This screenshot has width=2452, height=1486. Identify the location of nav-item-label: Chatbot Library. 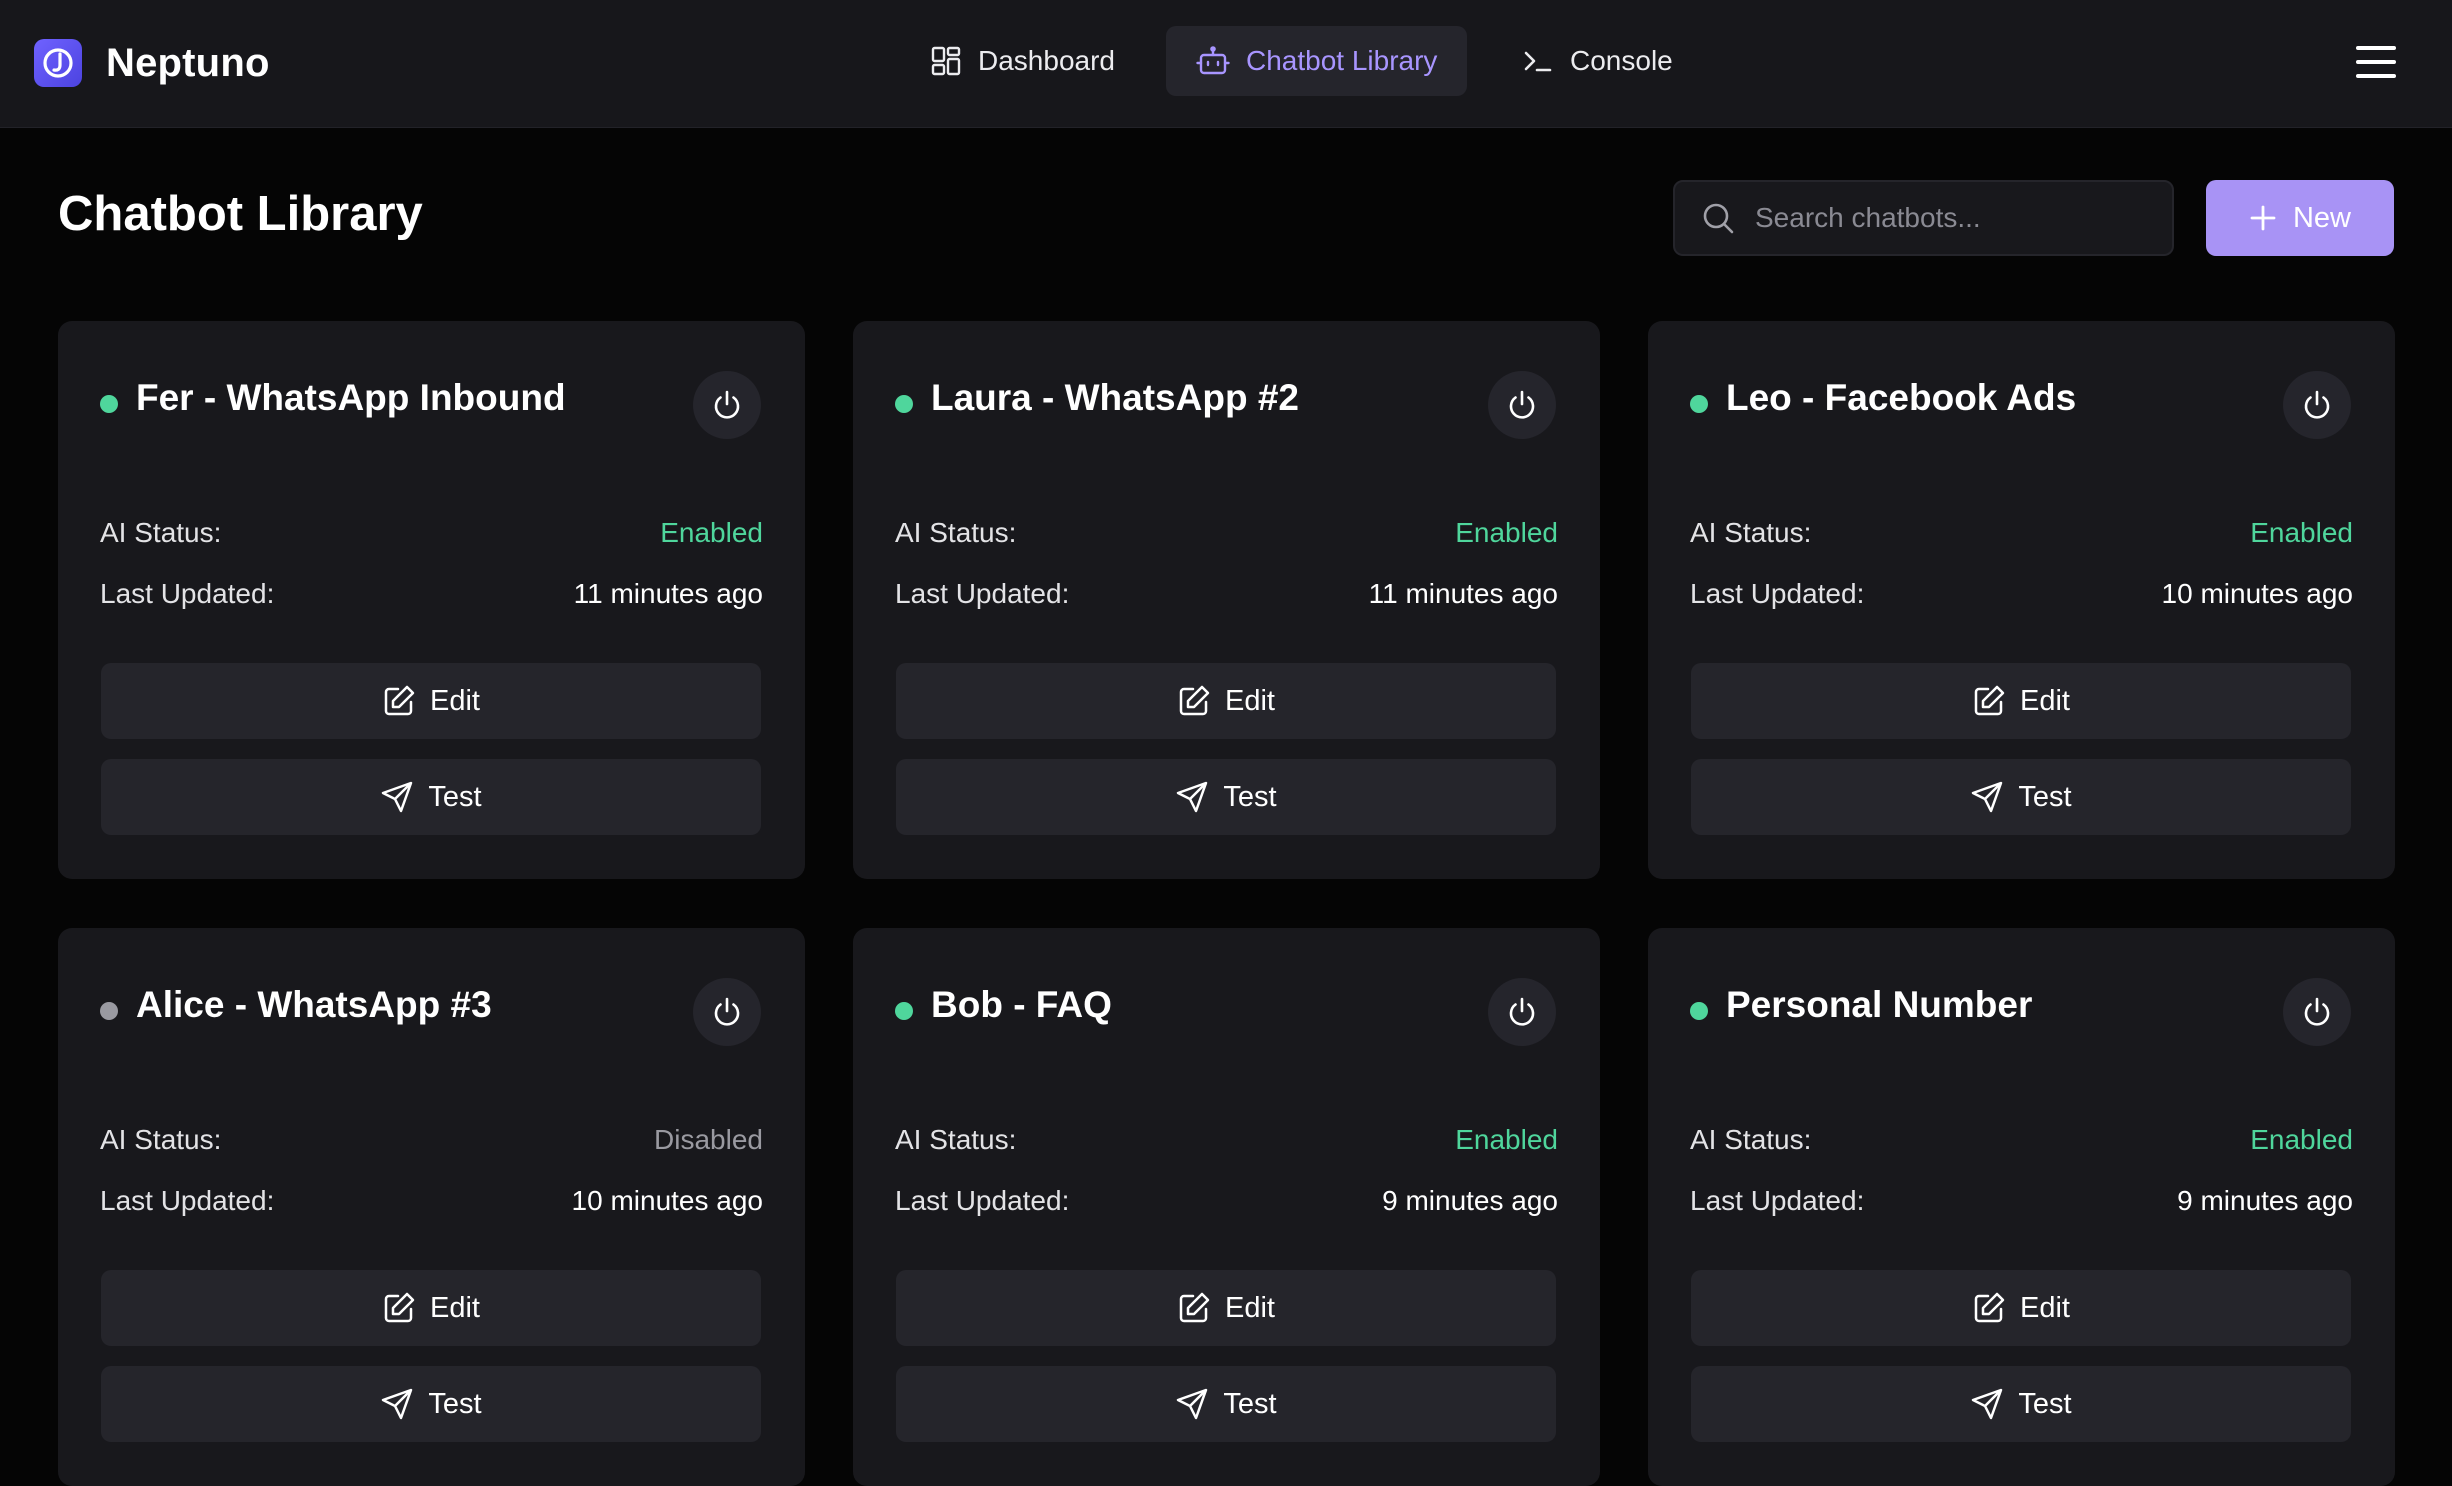
(1342, 60).